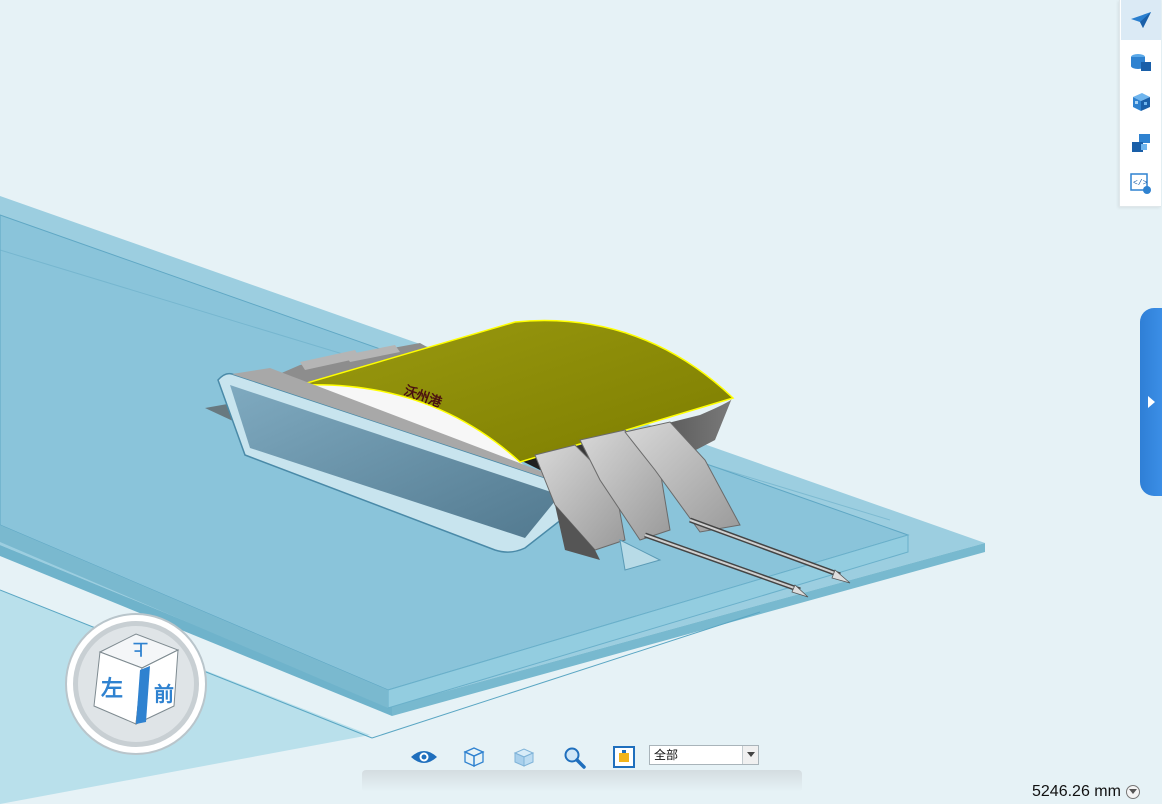 Image resolution: width=1162 pixels, height=804 pixels. I want to click on cylinder-box-icon, so click(1141, 62).